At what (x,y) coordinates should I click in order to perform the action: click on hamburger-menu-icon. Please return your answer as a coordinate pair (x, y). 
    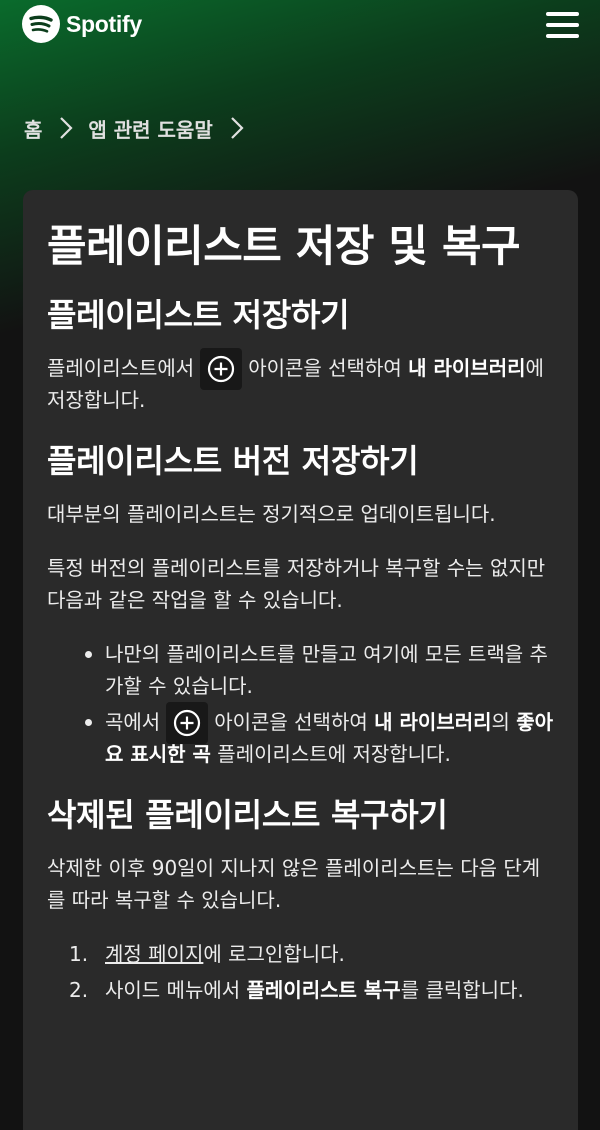
    Looking at the image, I should click on (562, 25).